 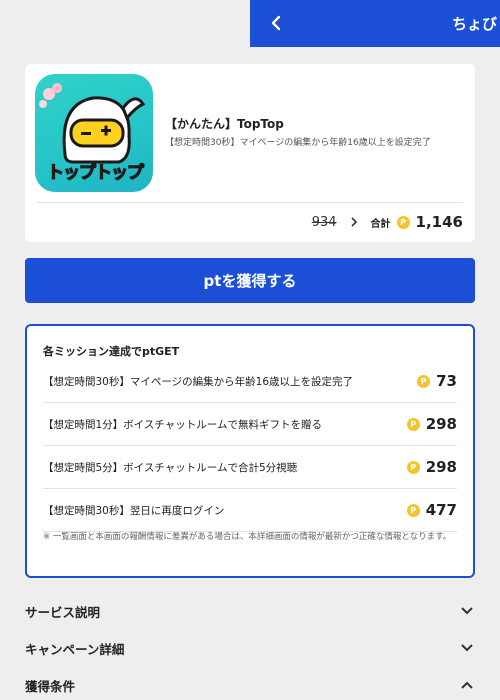 What do you see at coordinates (250, 611) in the screenshot?
I see `accordion-service-description: サービス説明` at bounding box center [250, 611].